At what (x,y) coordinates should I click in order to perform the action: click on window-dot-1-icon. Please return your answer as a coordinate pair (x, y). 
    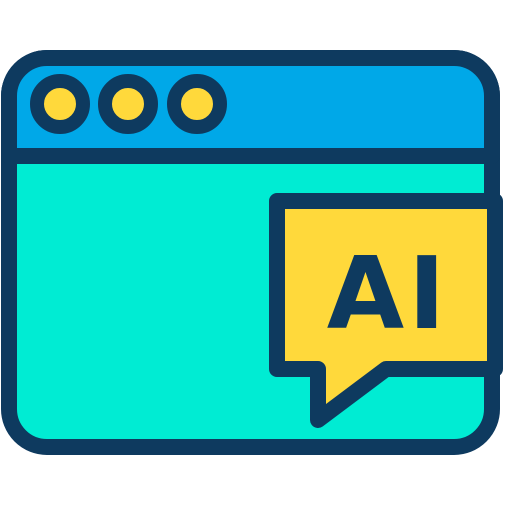
    Looking at the image, I should click on (60, 104).